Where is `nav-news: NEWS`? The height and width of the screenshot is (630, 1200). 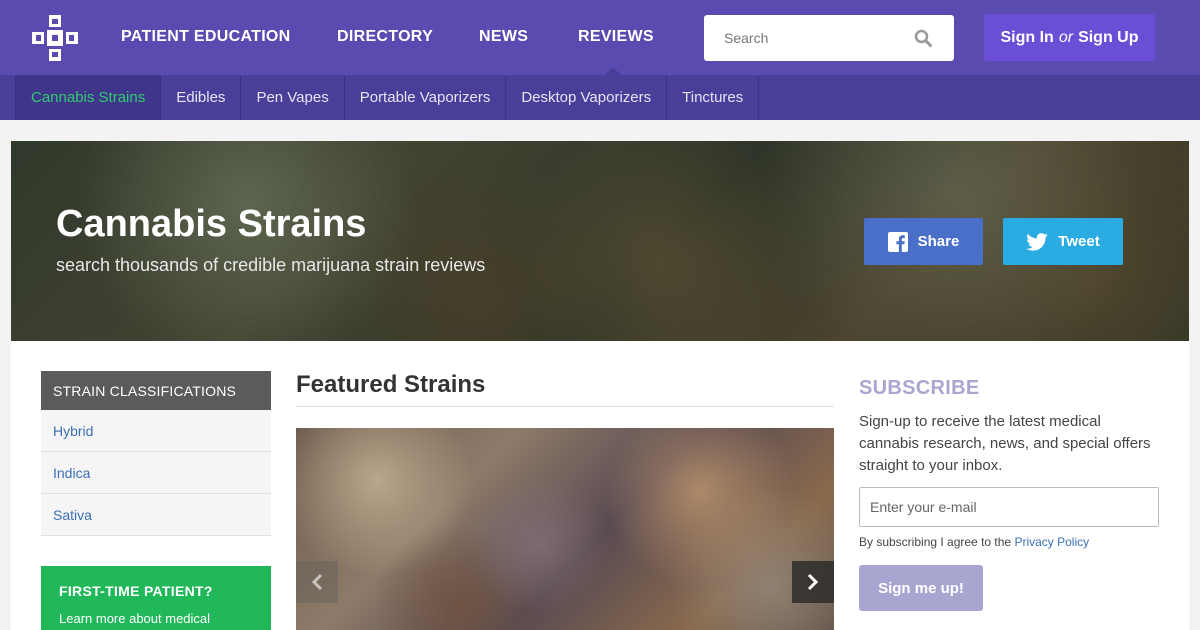 nav-news: NEWS is located at coordinates (503, 37).